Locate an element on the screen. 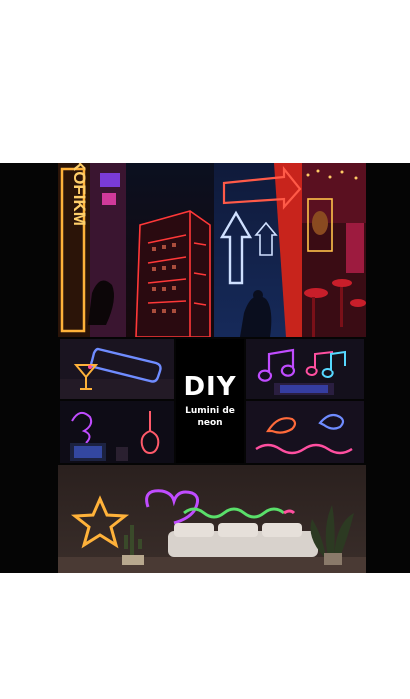 The image size is (410, 699). diy-title-block: DIY Lumini de neon is located at coordinates (210, 401).